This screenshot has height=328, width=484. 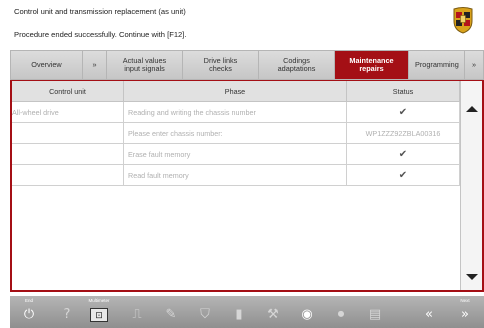 What do you see at coordinates (95, 65) in the screenshot?
I see `tab-scroll-left: »` at bounding box center [95, 65].